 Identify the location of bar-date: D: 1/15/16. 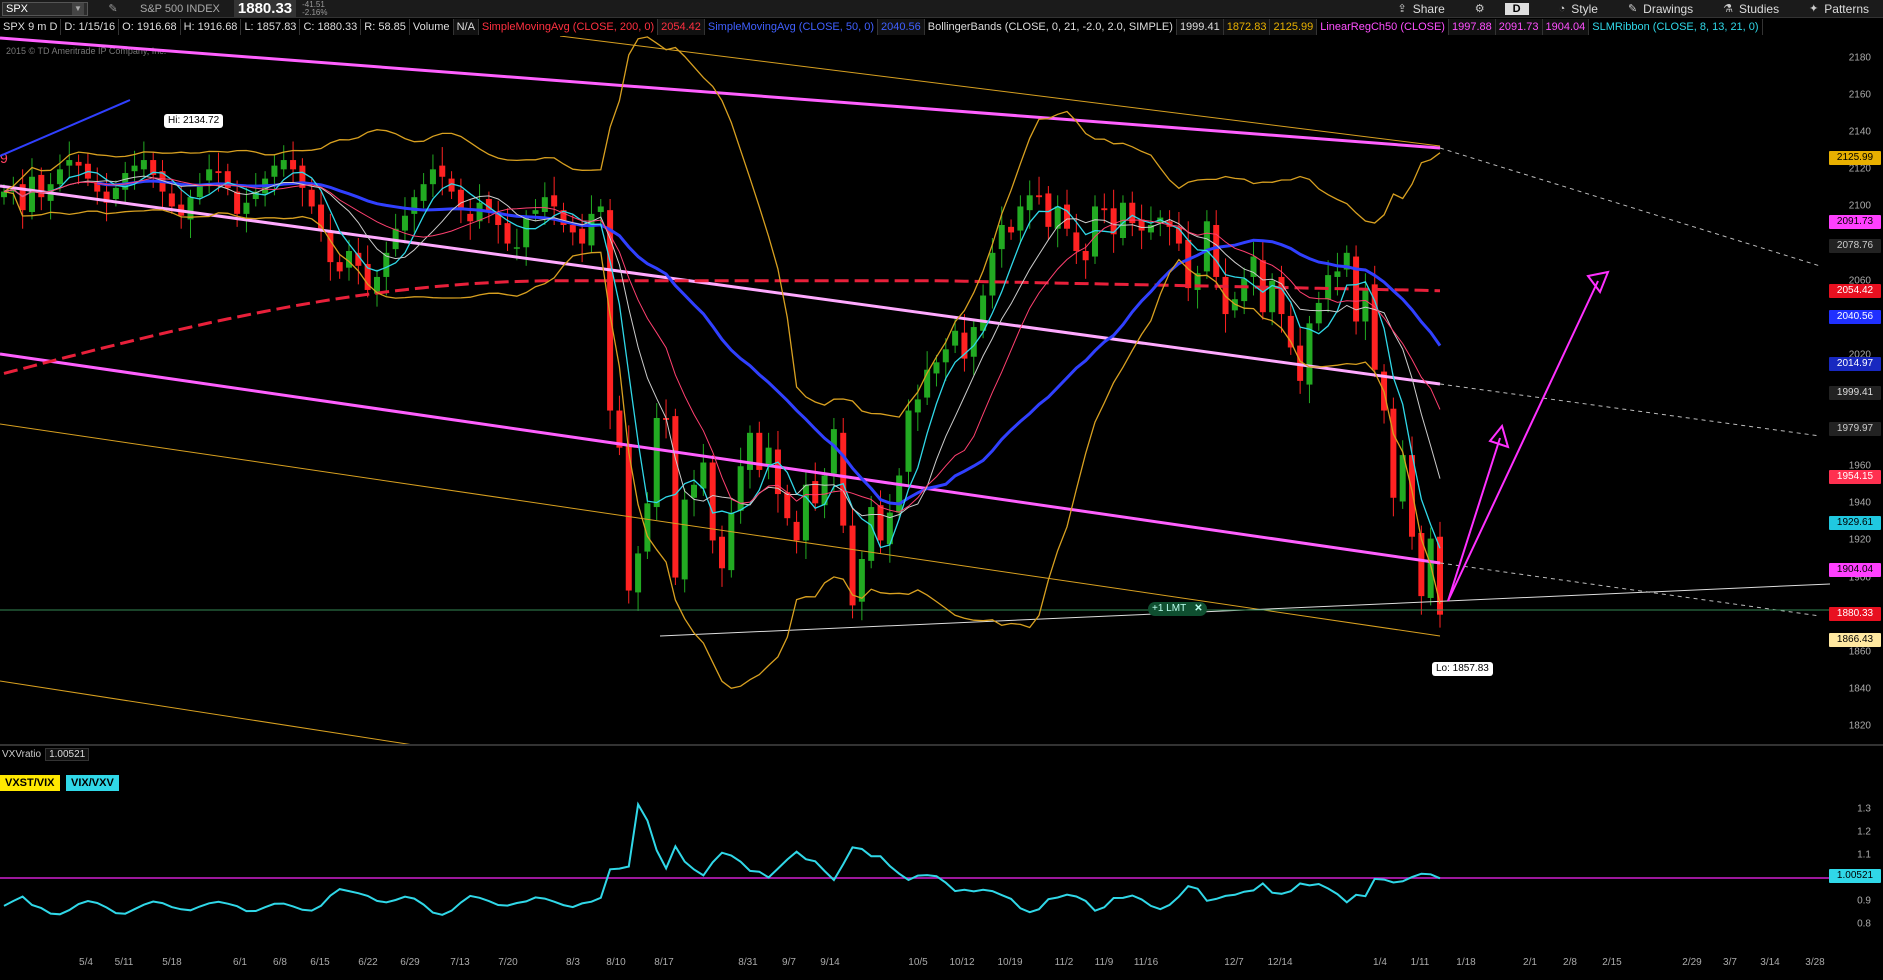
(90, 27).